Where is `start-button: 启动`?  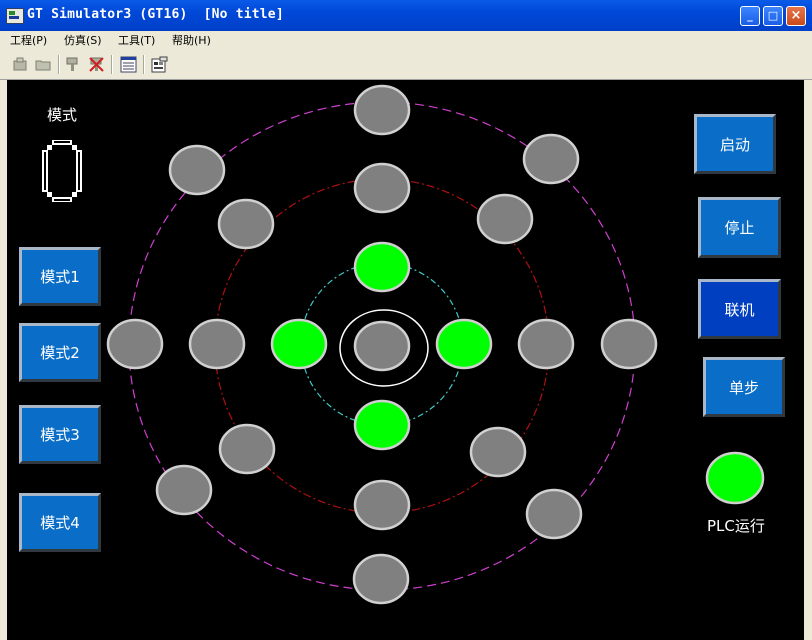 start-button: 启动 is located at coordinates (735, 144).